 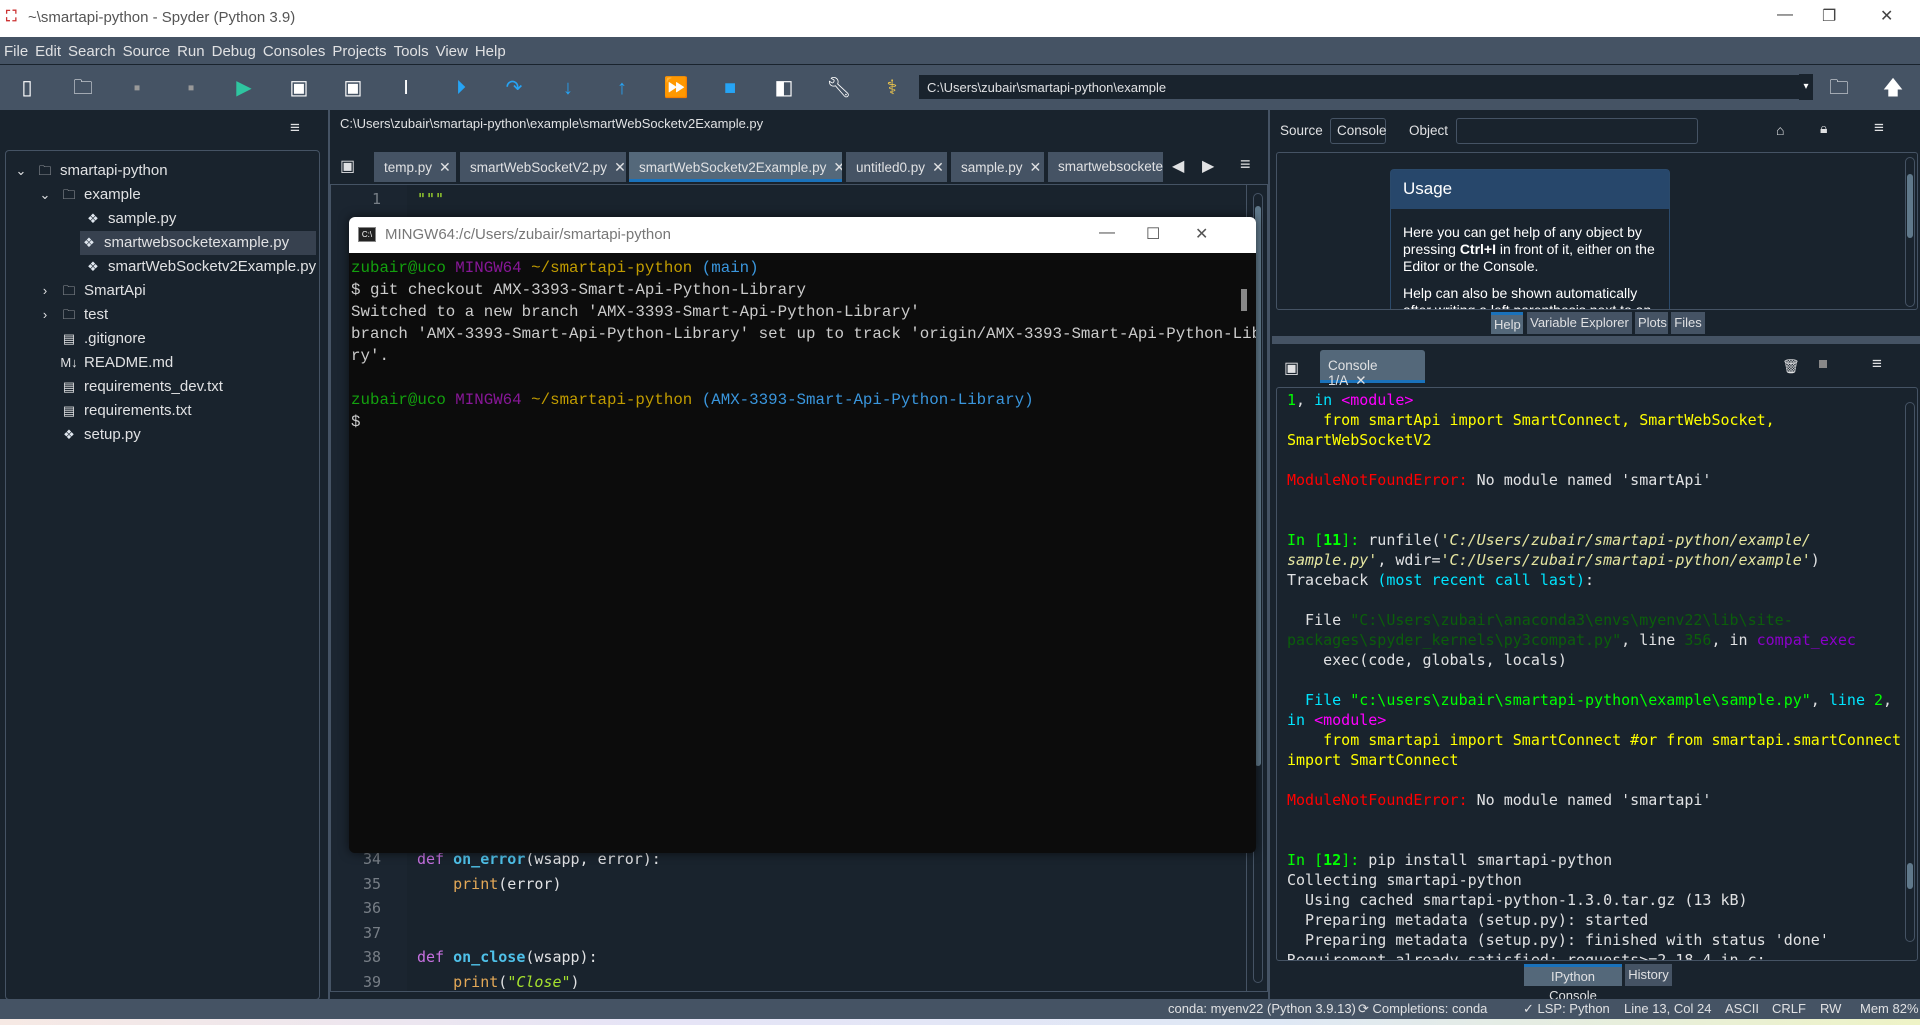 I want to click on help-scrollbar, so click(x=1910, y=232).